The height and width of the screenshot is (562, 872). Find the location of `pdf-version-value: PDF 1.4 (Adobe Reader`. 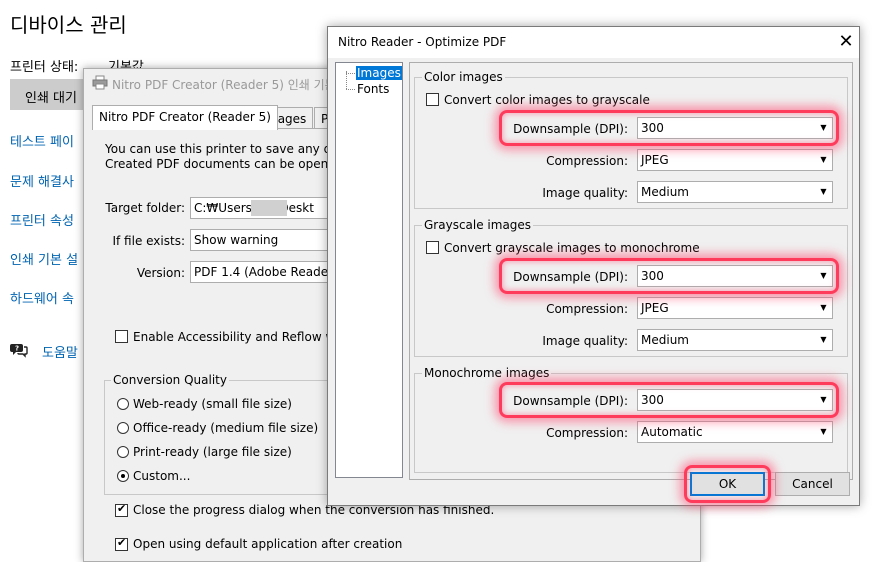

pdf-version-value: PDF 1.4 (Adobe Reader is located at coordinates (264, 272).